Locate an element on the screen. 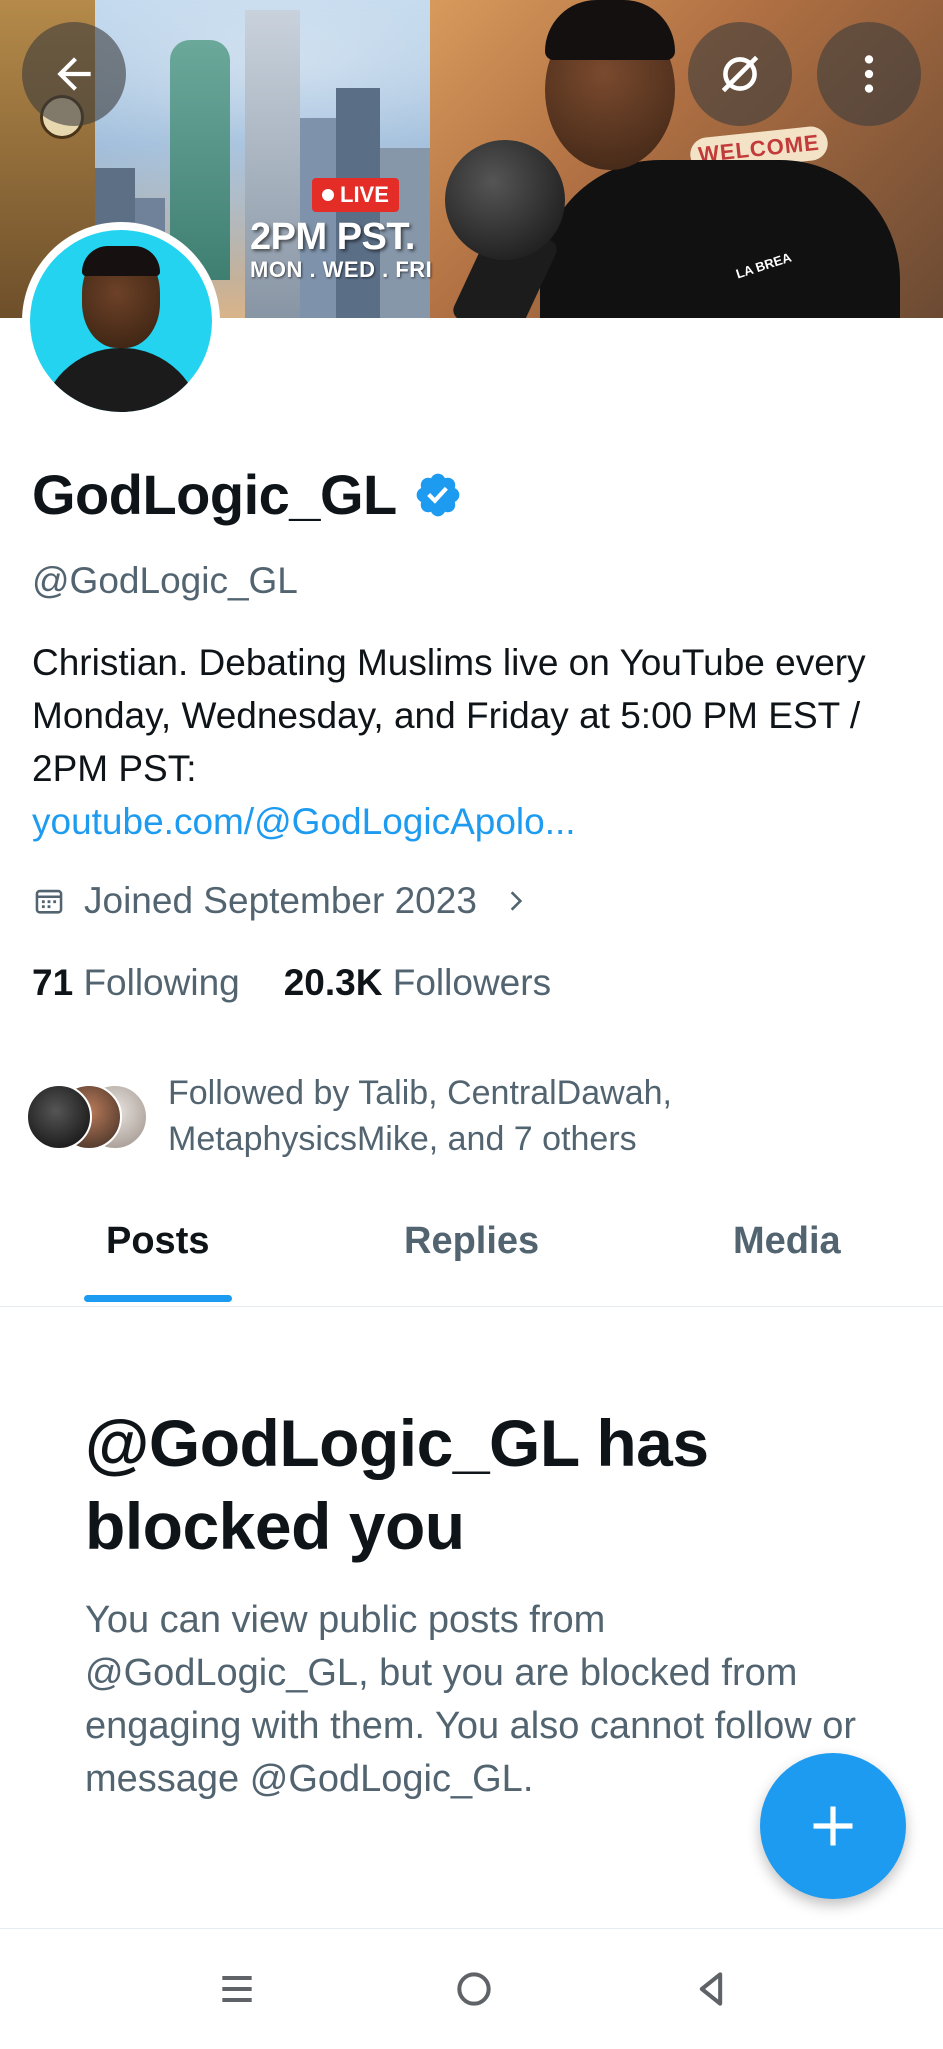 This screenshot has width=943, height=2049. active-tab-indicator is located at coordinates (158, 1298).